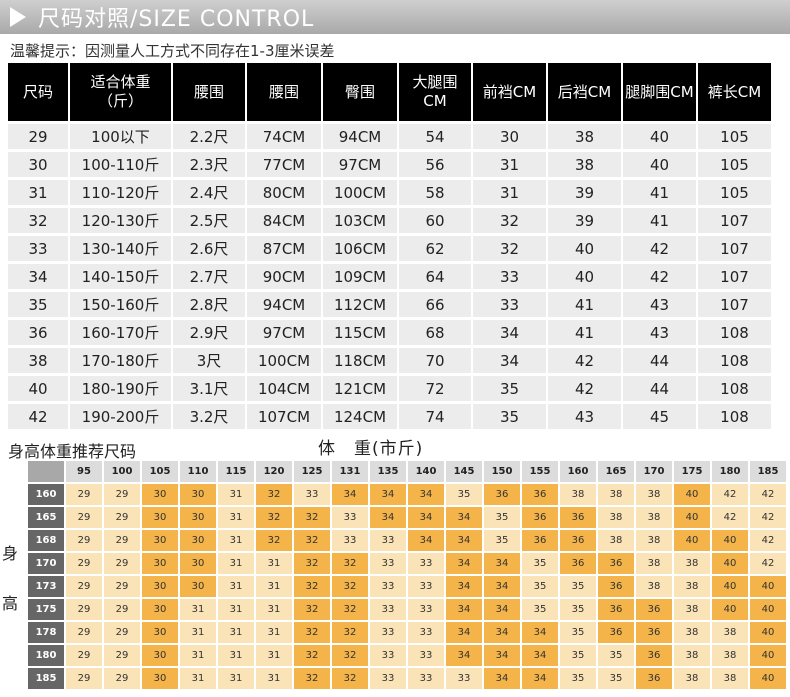 This screenshot has width=790, height=697. Describe the element at coordinates (360, 136) in the screenshot. I see `size-cell: 94CM` at that location.